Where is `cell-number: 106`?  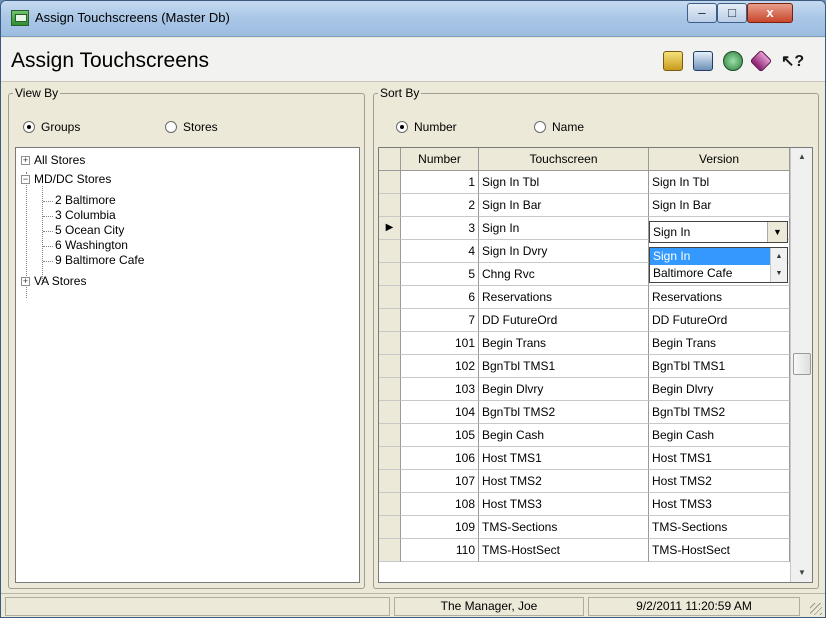 cell-number: 106 is located at coordinates (440, 458).